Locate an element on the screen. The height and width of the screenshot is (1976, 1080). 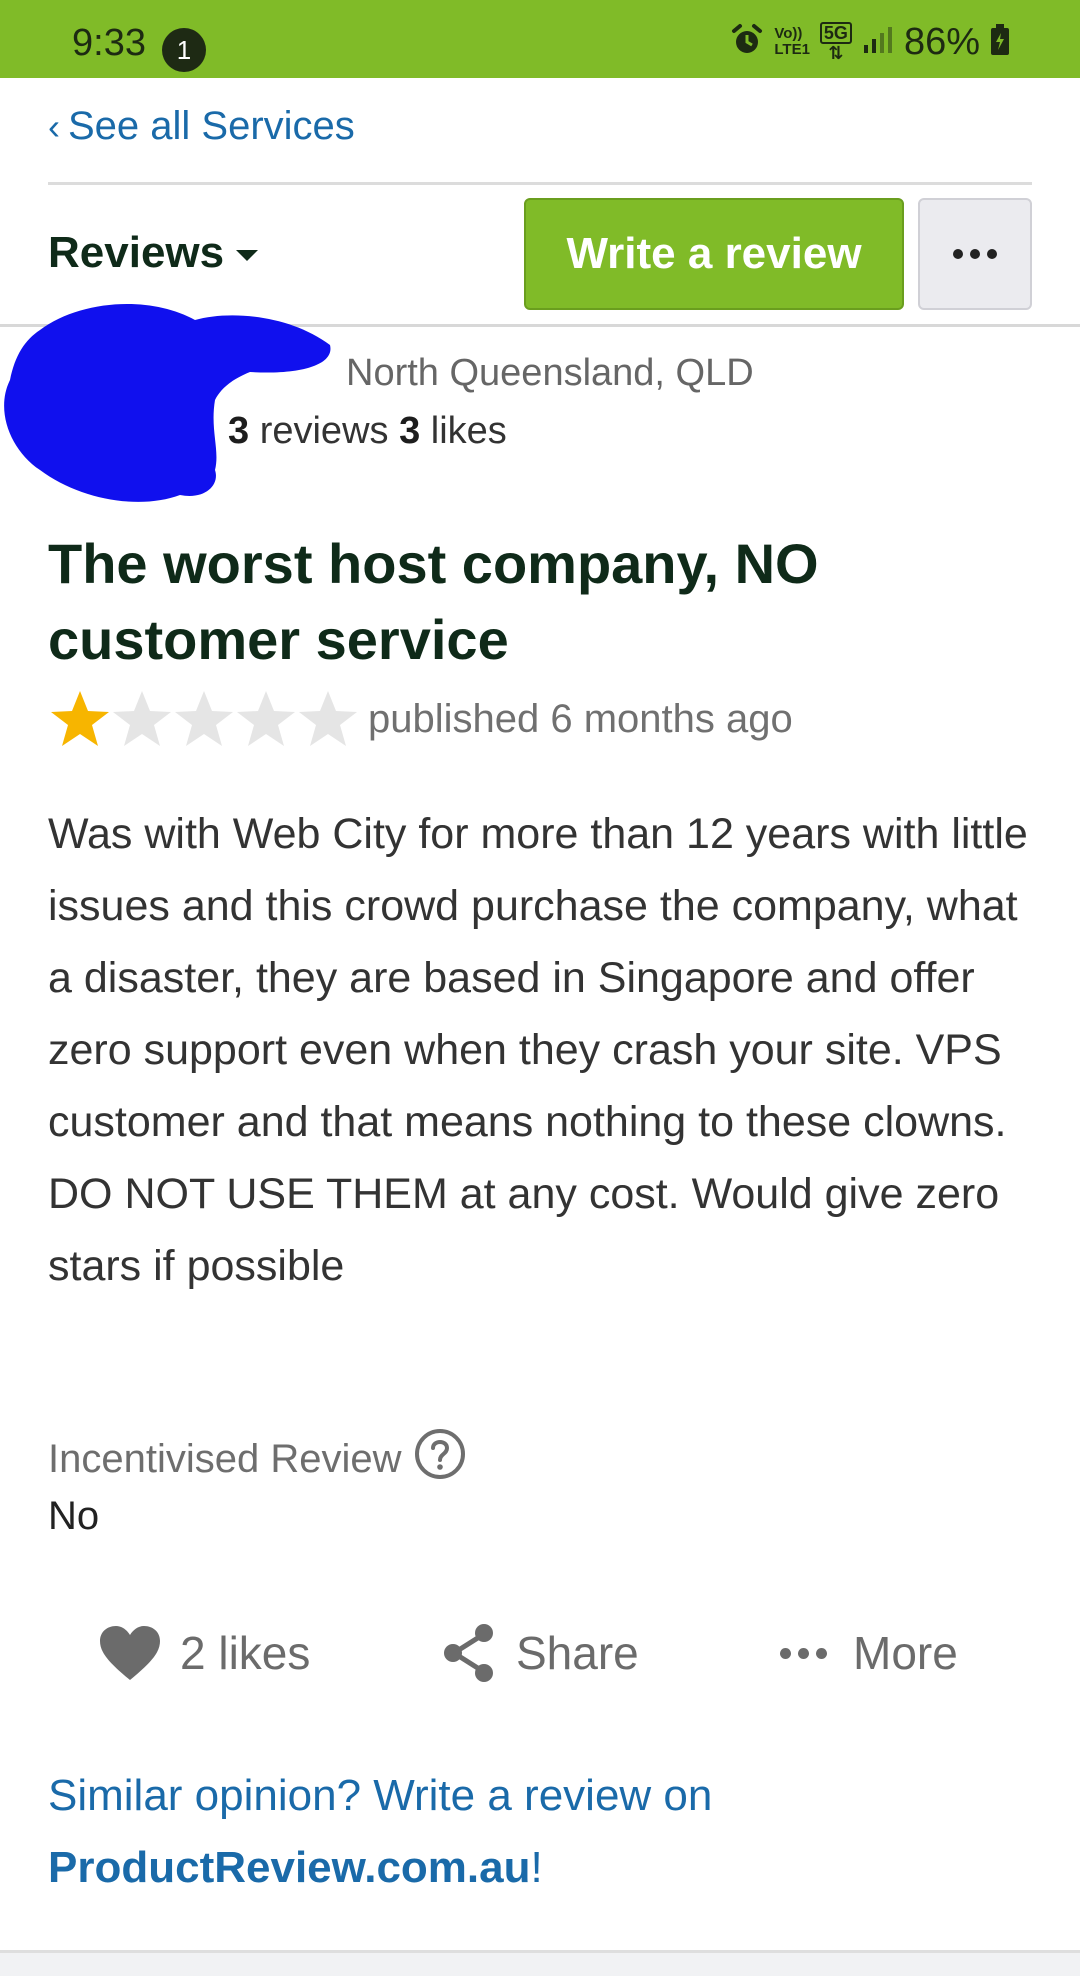
star-rating is located at coordinates (203, 719).